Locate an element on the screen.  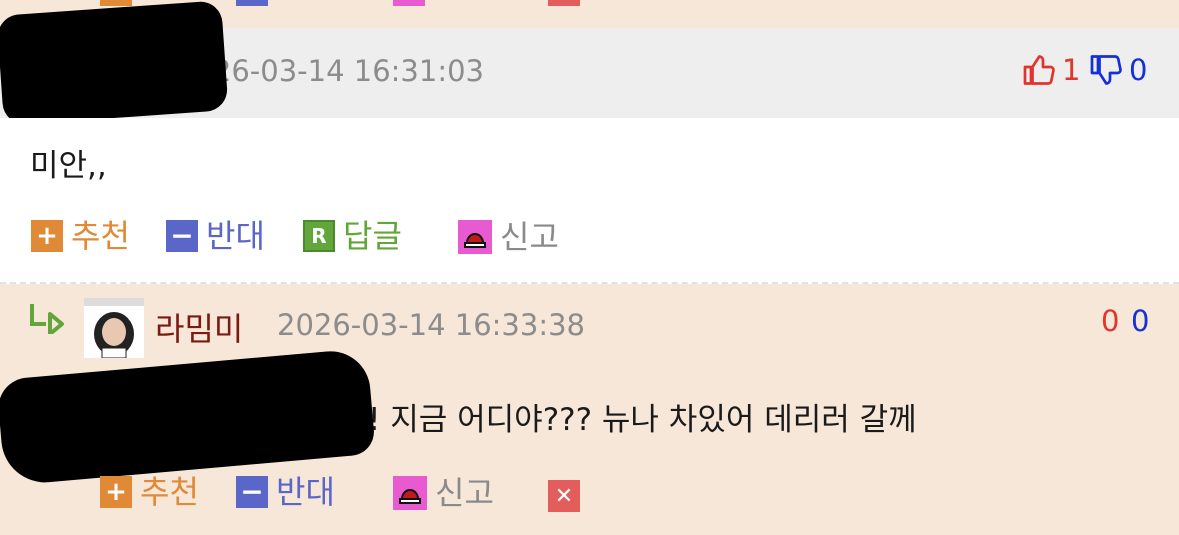
upvote-count: 0 is located at coordinates (1110, 321).